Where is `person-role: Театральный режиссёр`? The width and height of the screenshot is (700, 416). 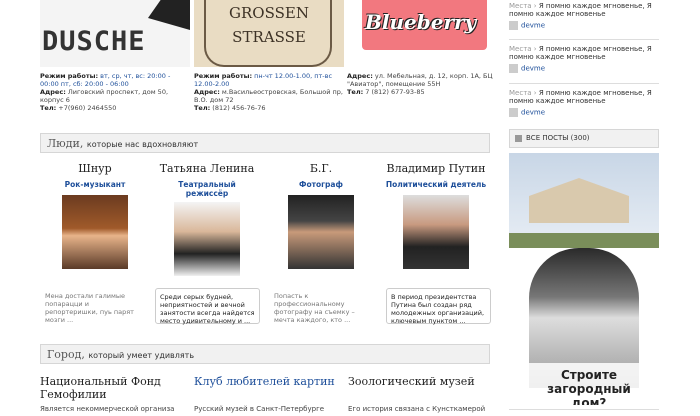 person-role: Театральный режиссёр is located at coordinates (207, 189).